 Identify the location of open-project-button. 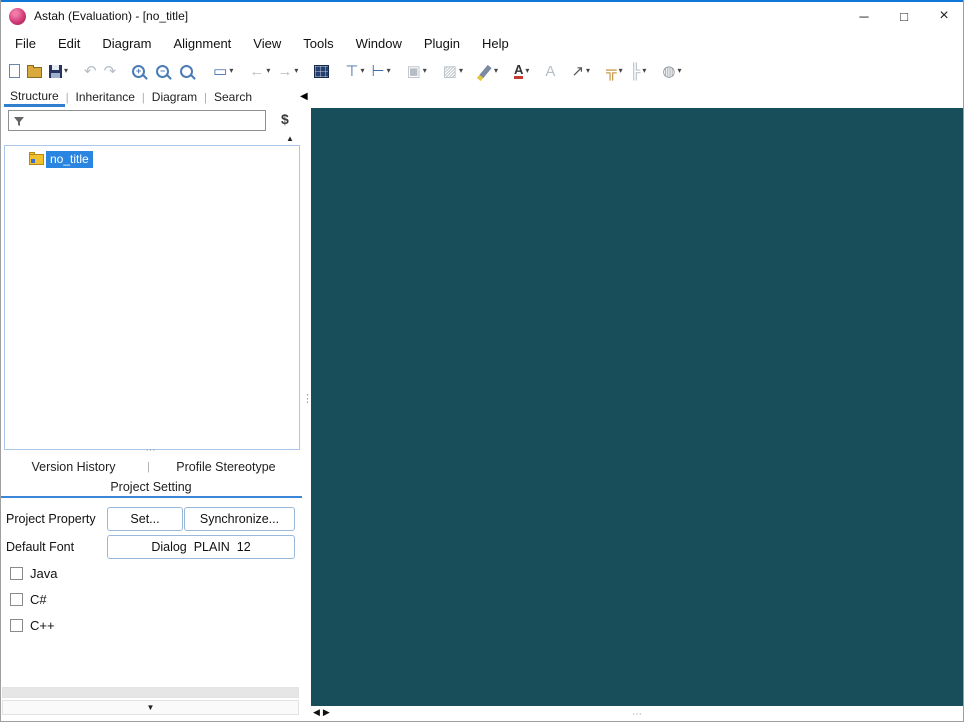
(34, 71).